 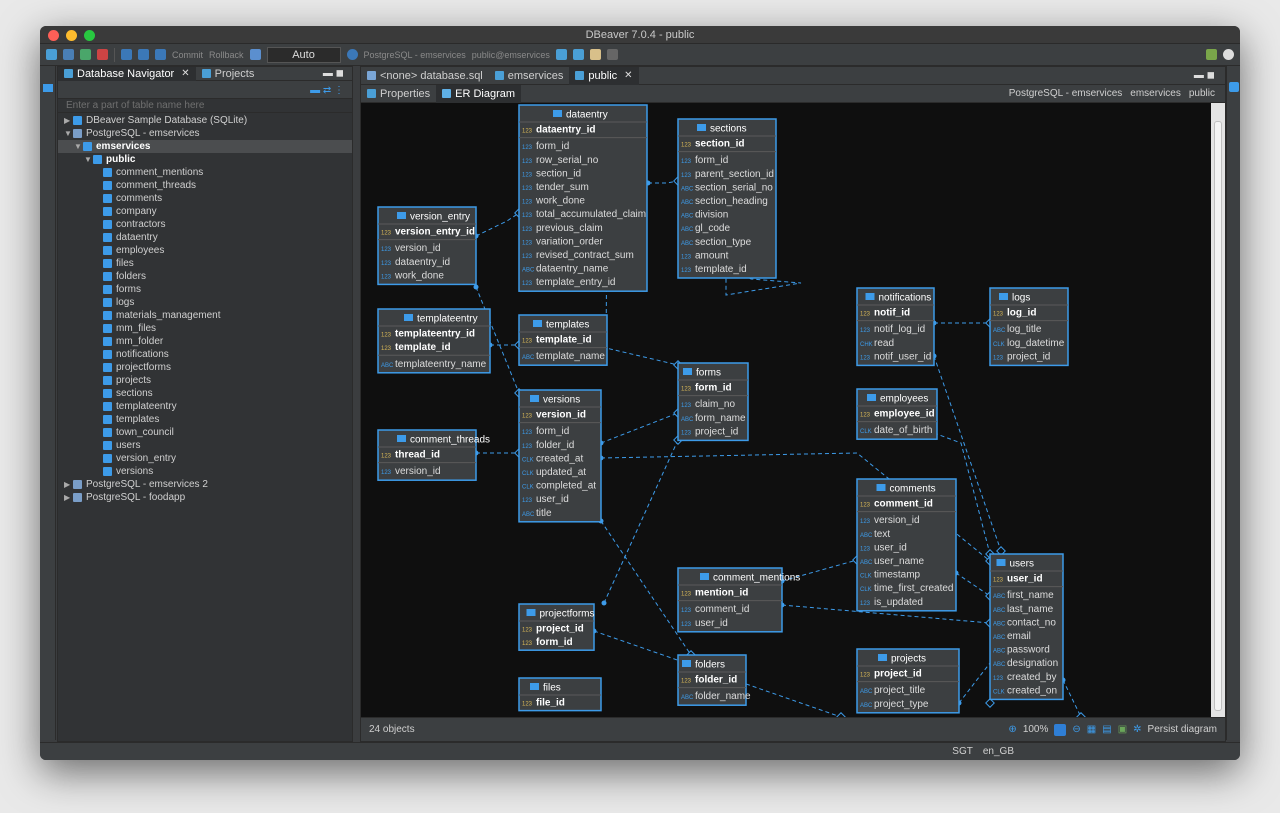 I want to click on close-window-button, so click(x=53, y=35).